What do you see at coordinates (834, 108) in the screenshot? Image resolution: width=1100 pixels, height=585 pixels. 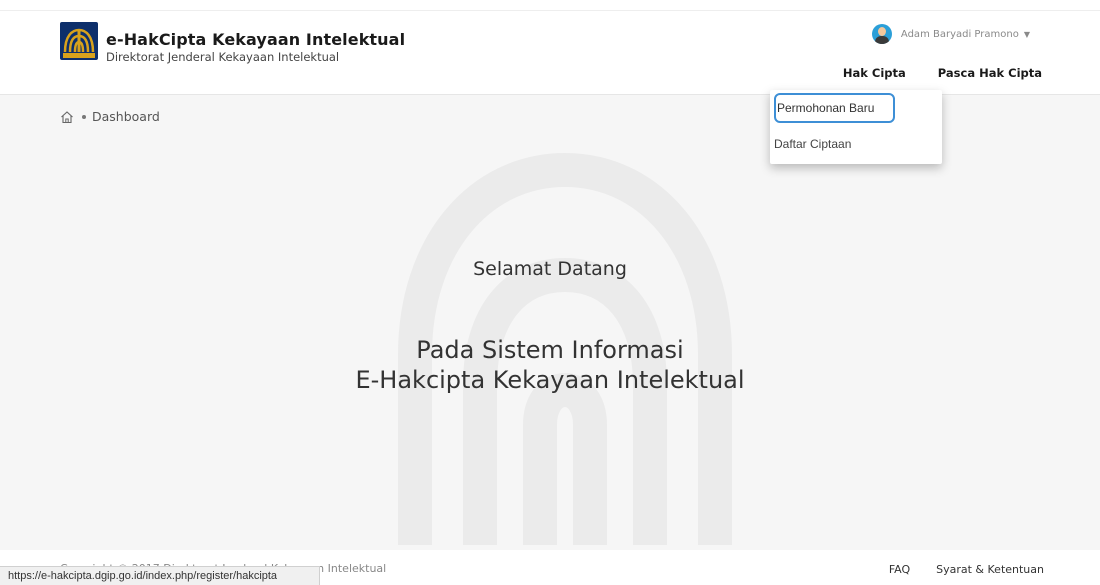 I see `menu-item-permohonan-baru: Permohonan Baru` at bounding box center [834, 108].